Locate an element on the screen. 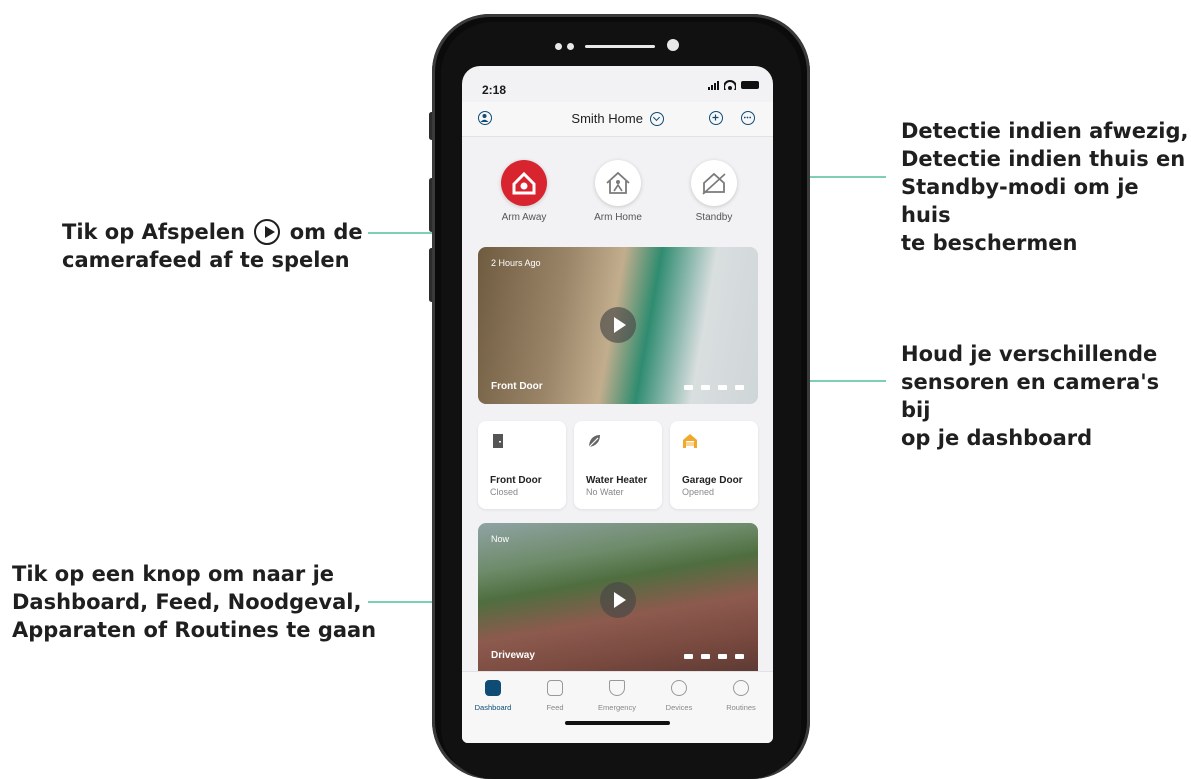  play-icon is located at coordinates (267, 232).